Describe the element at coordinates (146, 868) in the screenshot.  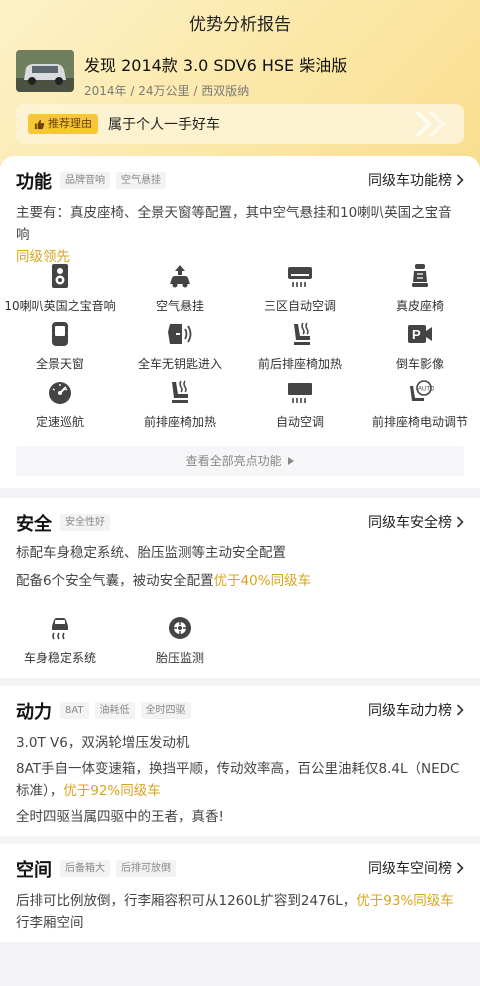
I see `tag: 后排可放倒` at that location.